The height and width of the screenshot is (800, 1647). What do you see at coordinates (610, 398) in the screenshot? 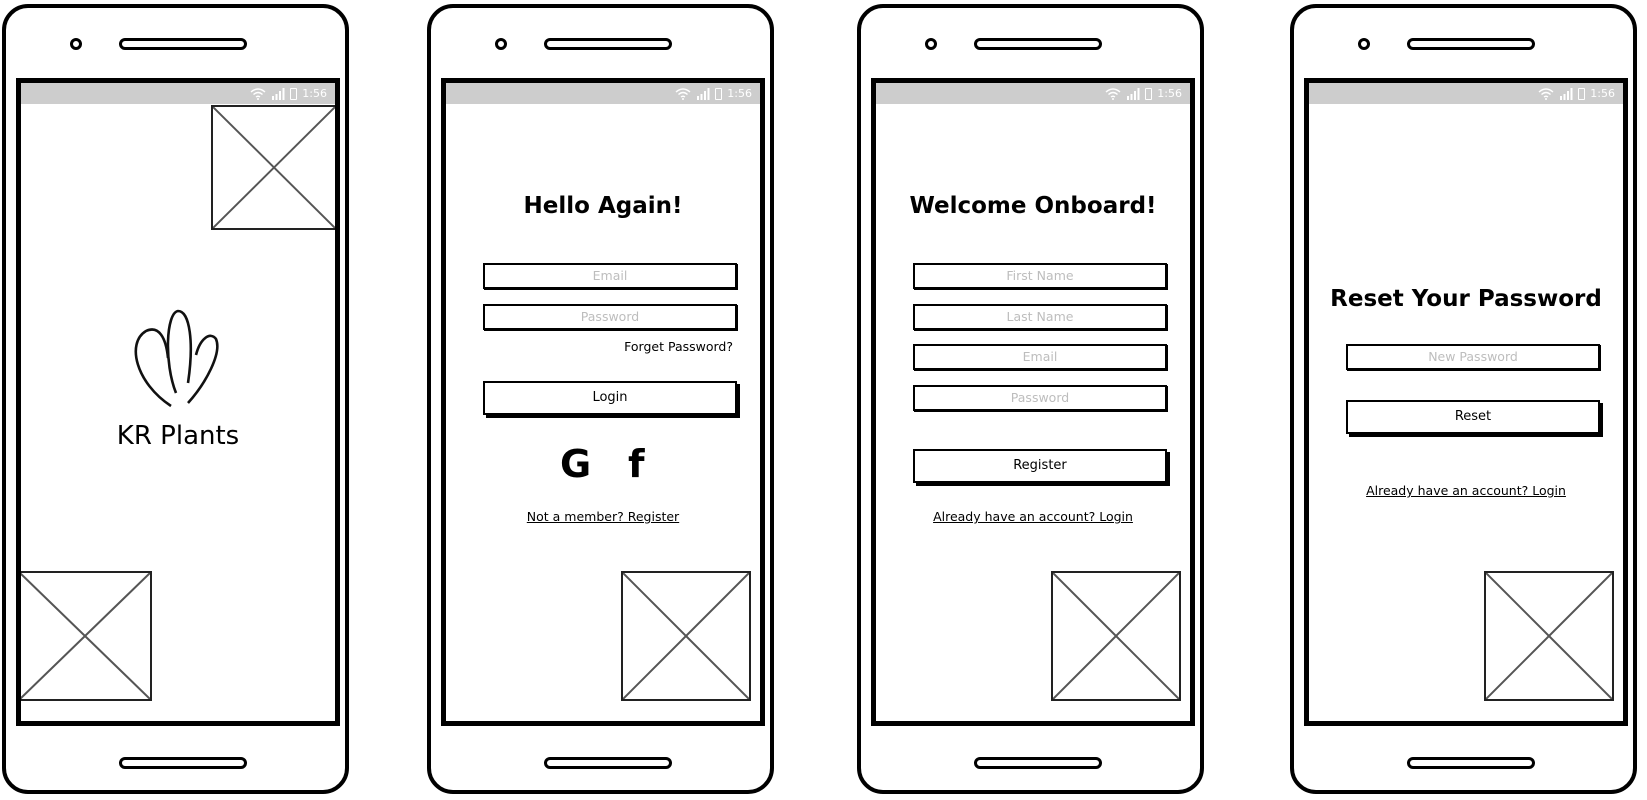
I see `login-button: Login` at bounding box center [610, 398].